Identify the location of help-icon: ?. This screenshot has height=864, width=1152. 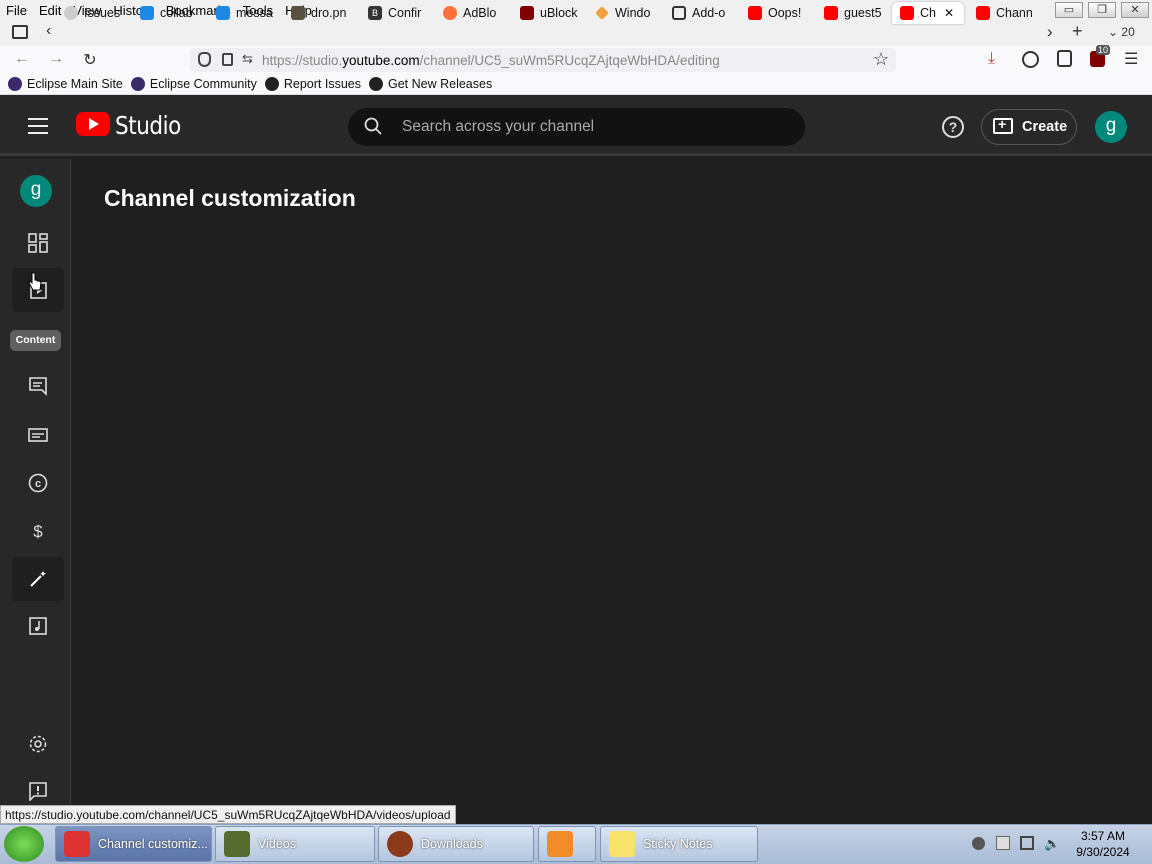
(953, 127).